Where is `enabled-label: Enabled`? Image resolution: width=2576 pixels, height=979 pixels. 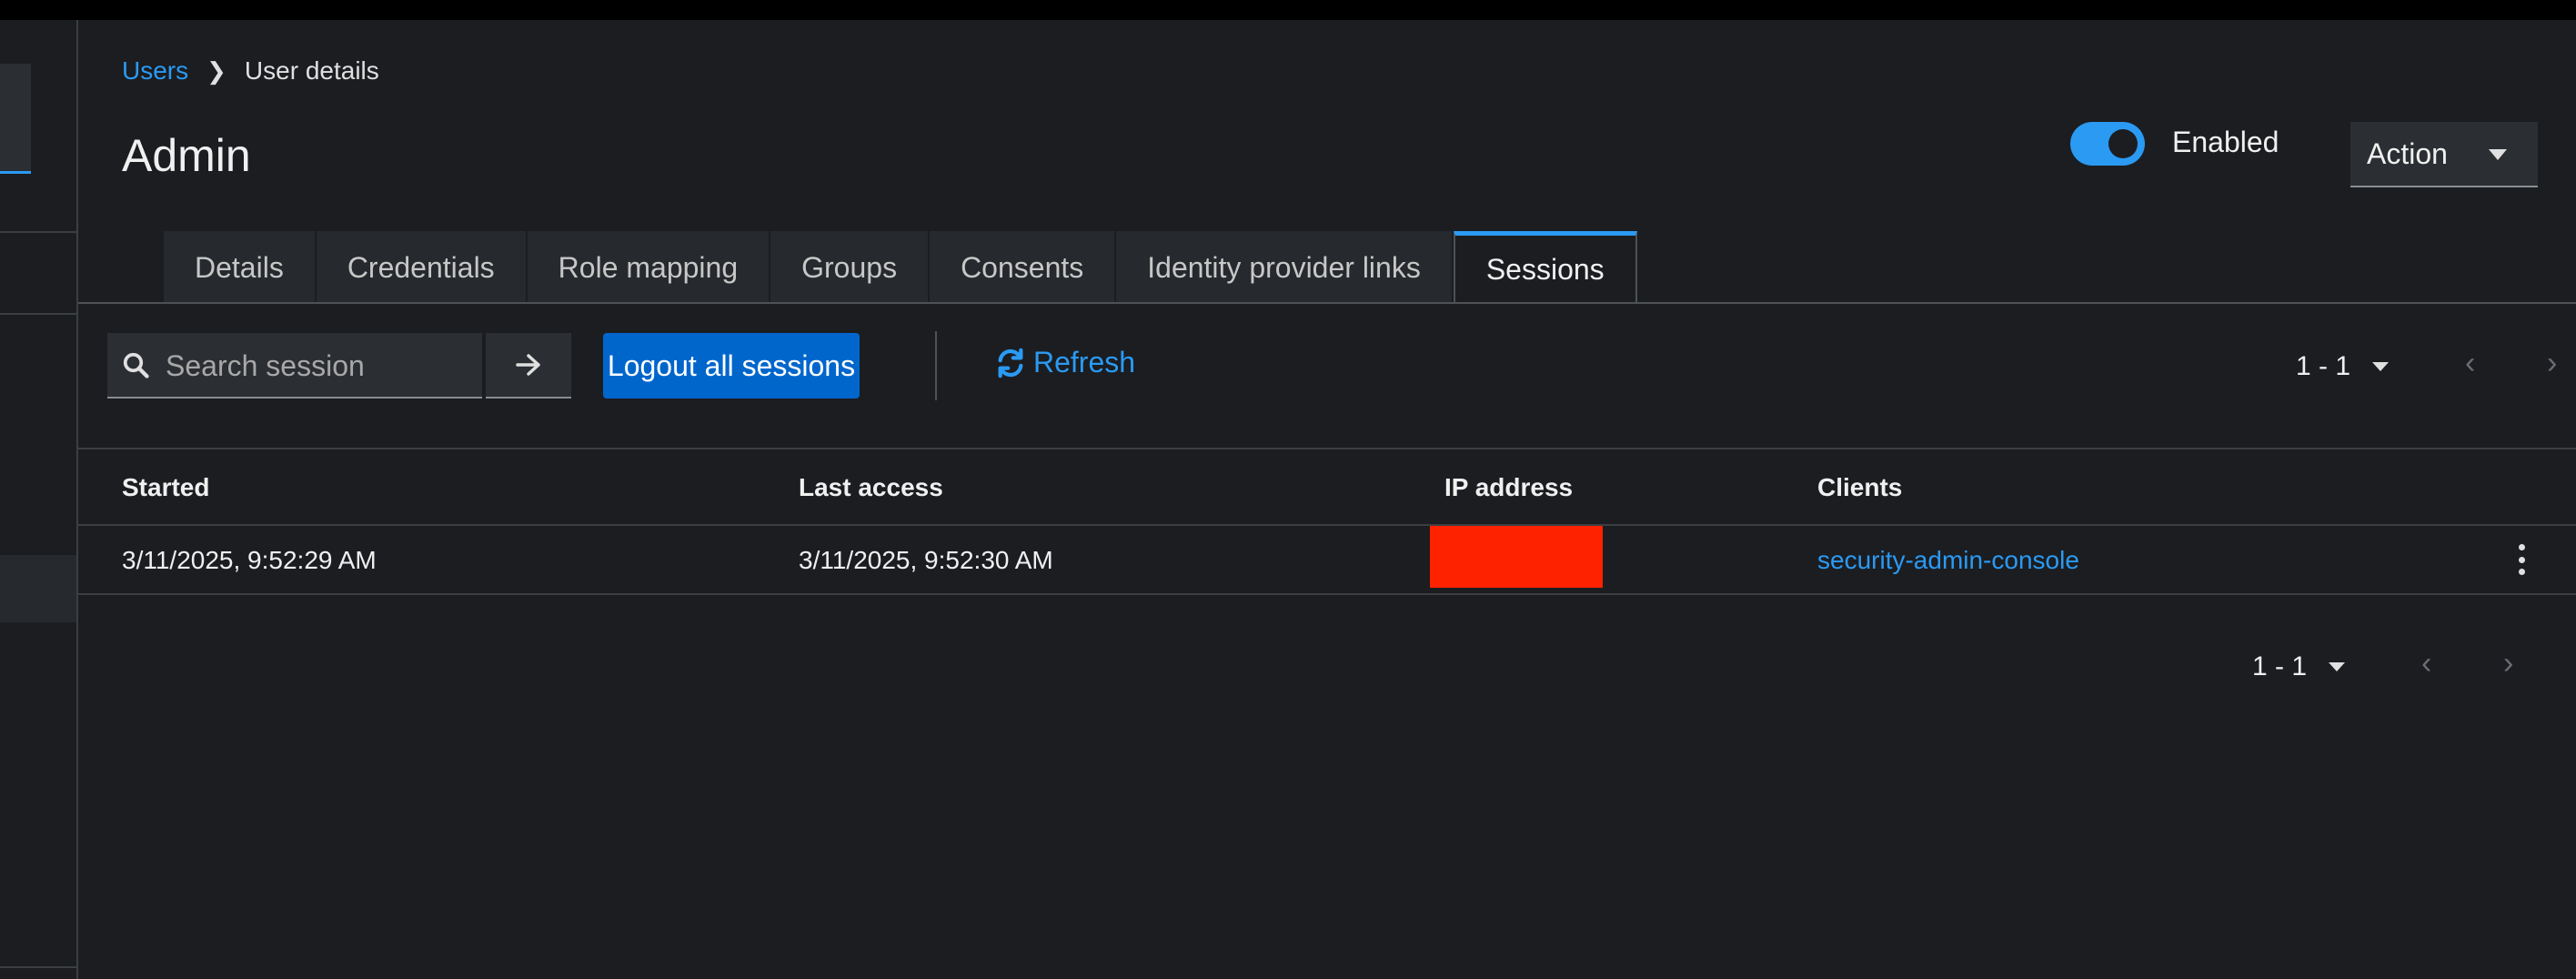 enabled-label: Enabled is located at coordinates (2225, 142).